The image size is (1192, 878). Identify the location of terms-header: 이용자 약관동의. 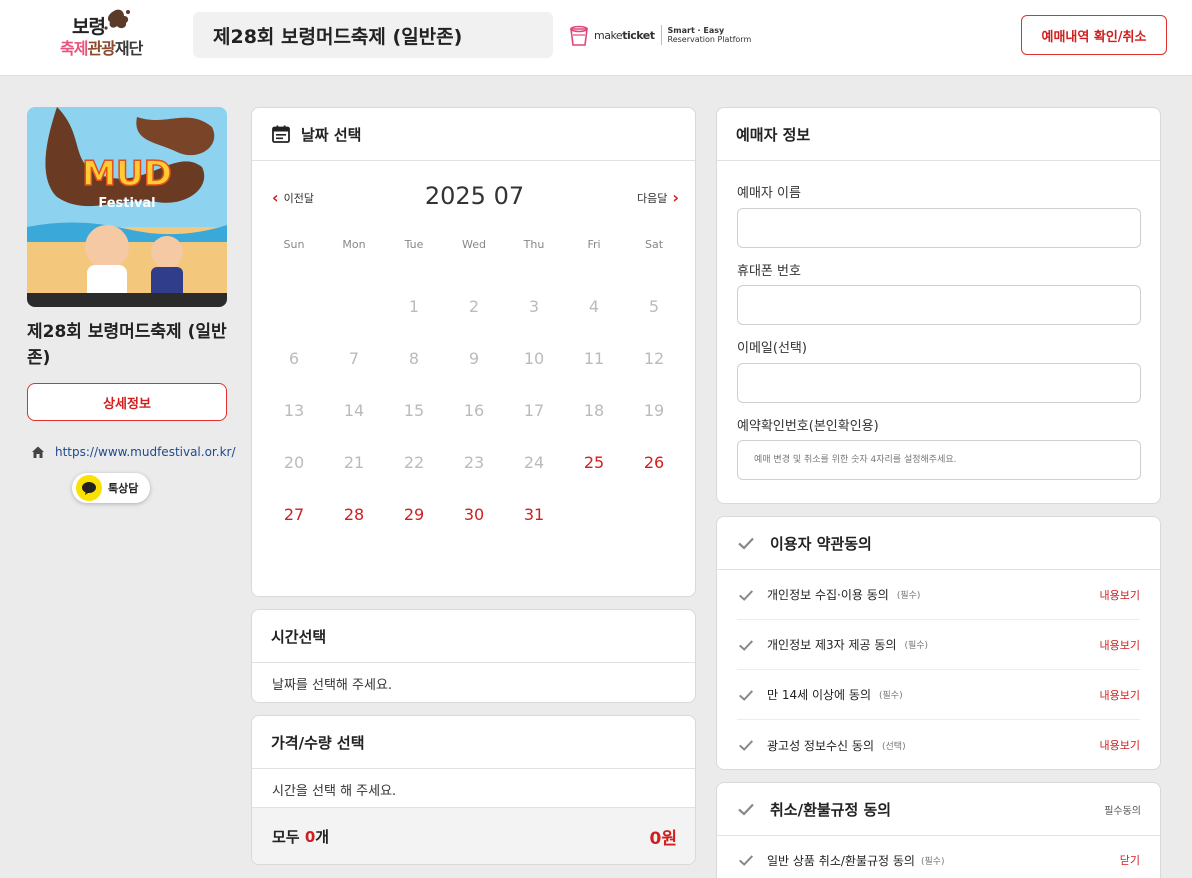
(938, 543).